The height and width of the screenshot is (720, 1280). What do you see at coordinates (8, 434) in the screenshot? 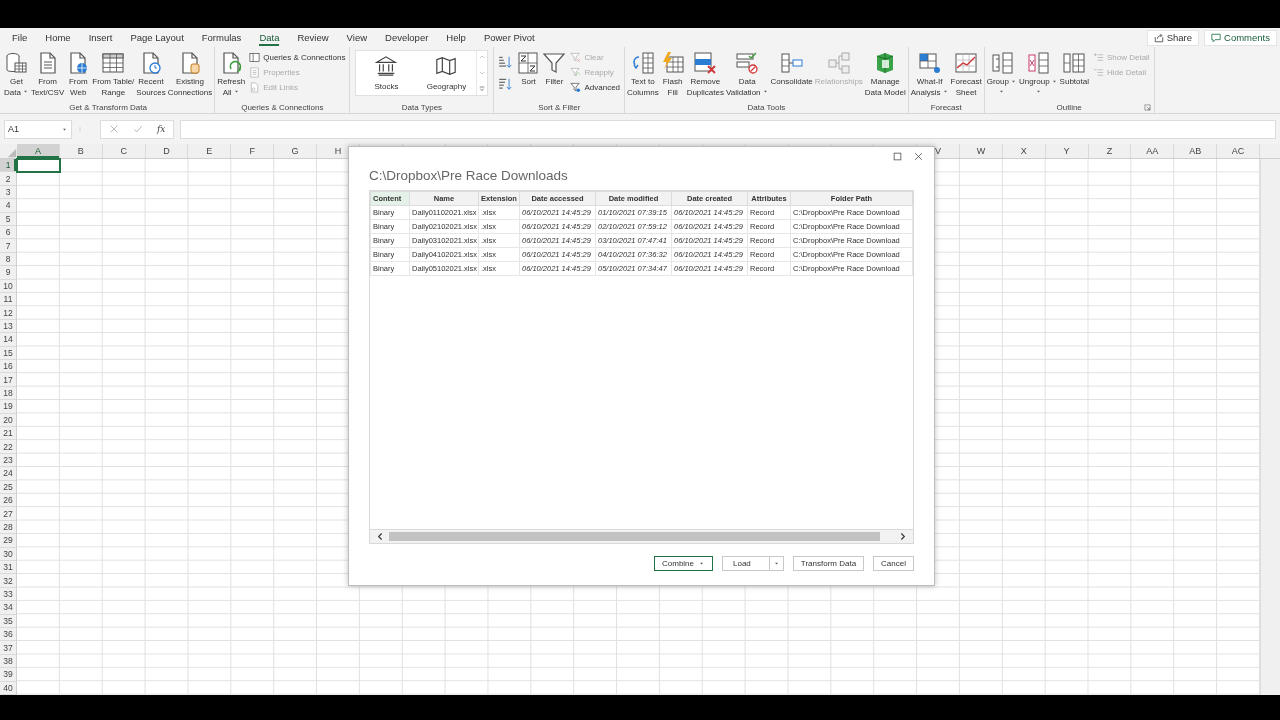
I see `row-header: 21` at bounding box center [8, 434].